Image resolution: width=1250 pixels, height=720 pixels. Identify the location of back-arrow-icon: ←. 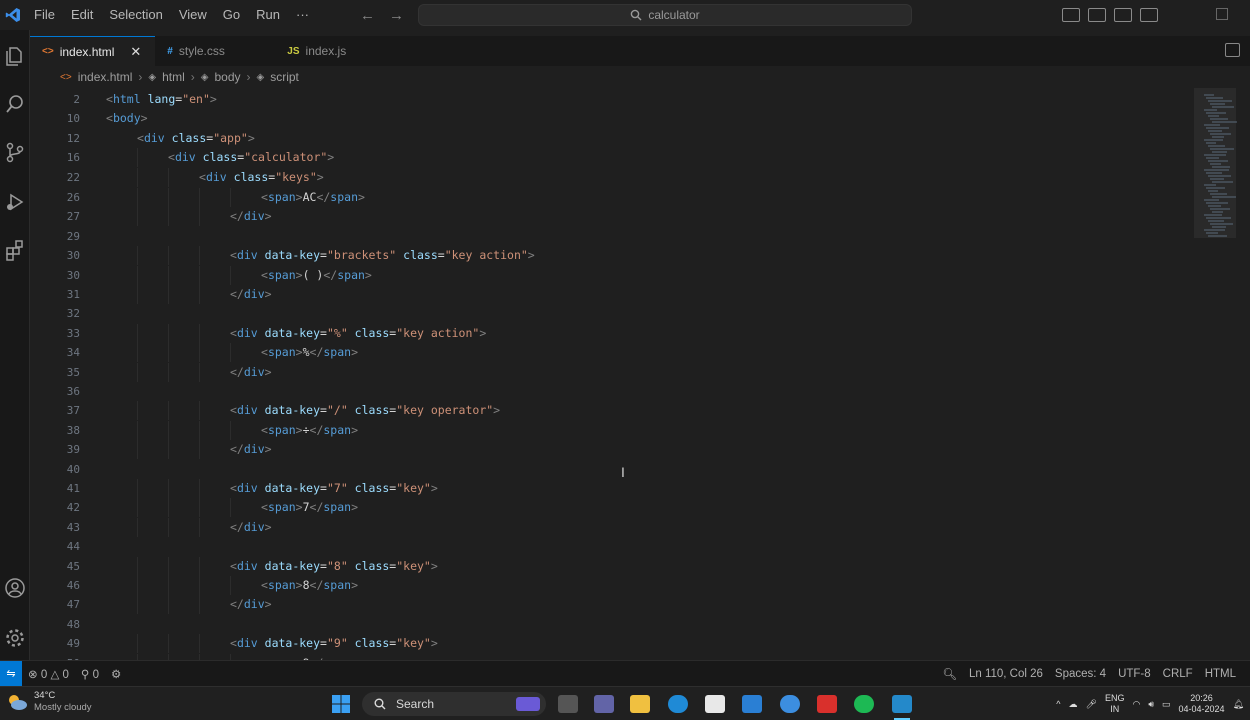
(367, 15).